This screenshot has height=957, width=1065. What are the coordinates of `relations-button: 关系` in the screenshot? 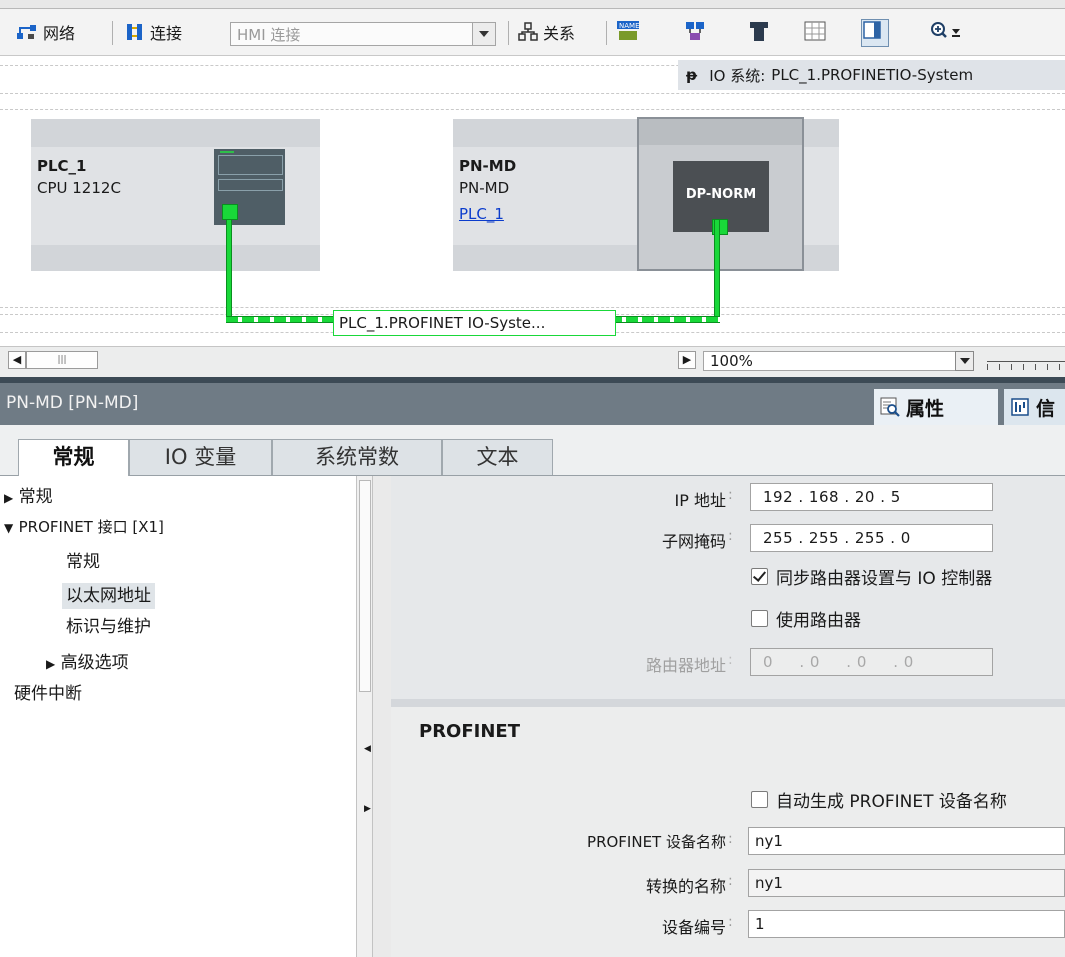 It's located at (546, 32).